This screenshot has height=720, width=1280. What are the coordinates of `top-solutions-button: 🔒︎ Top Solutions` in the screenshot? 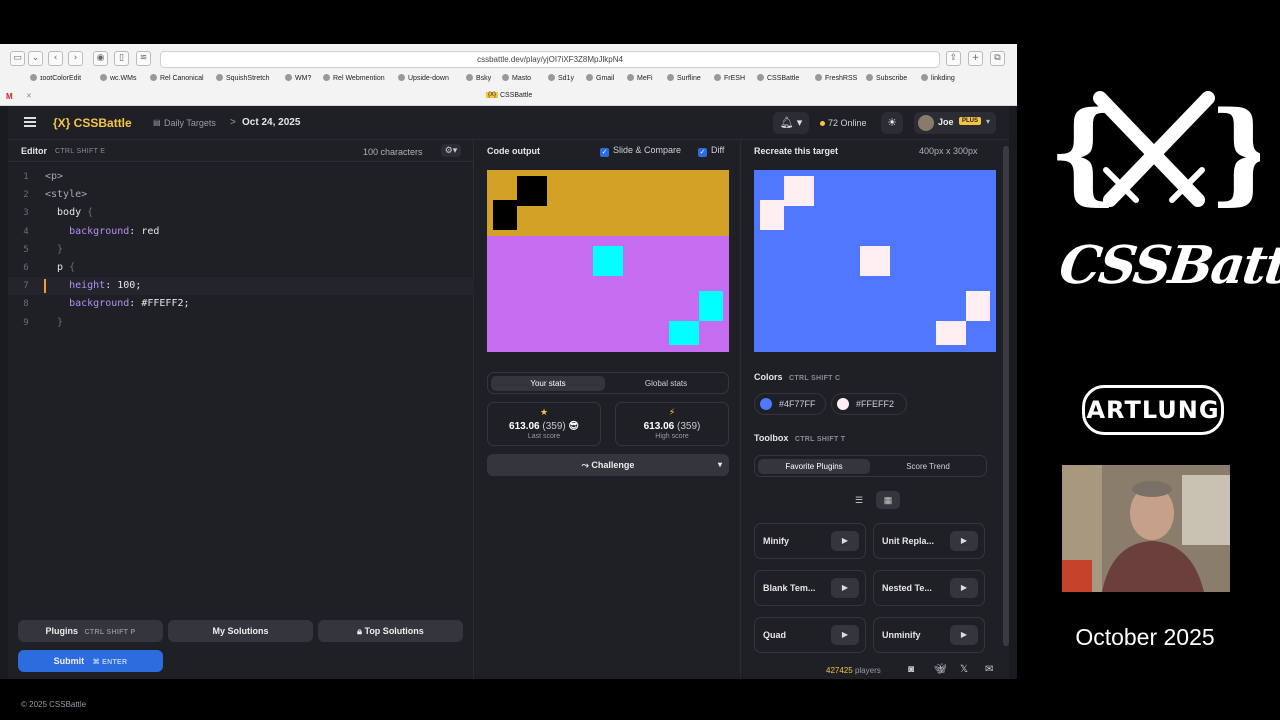 It's located at (390, 631).